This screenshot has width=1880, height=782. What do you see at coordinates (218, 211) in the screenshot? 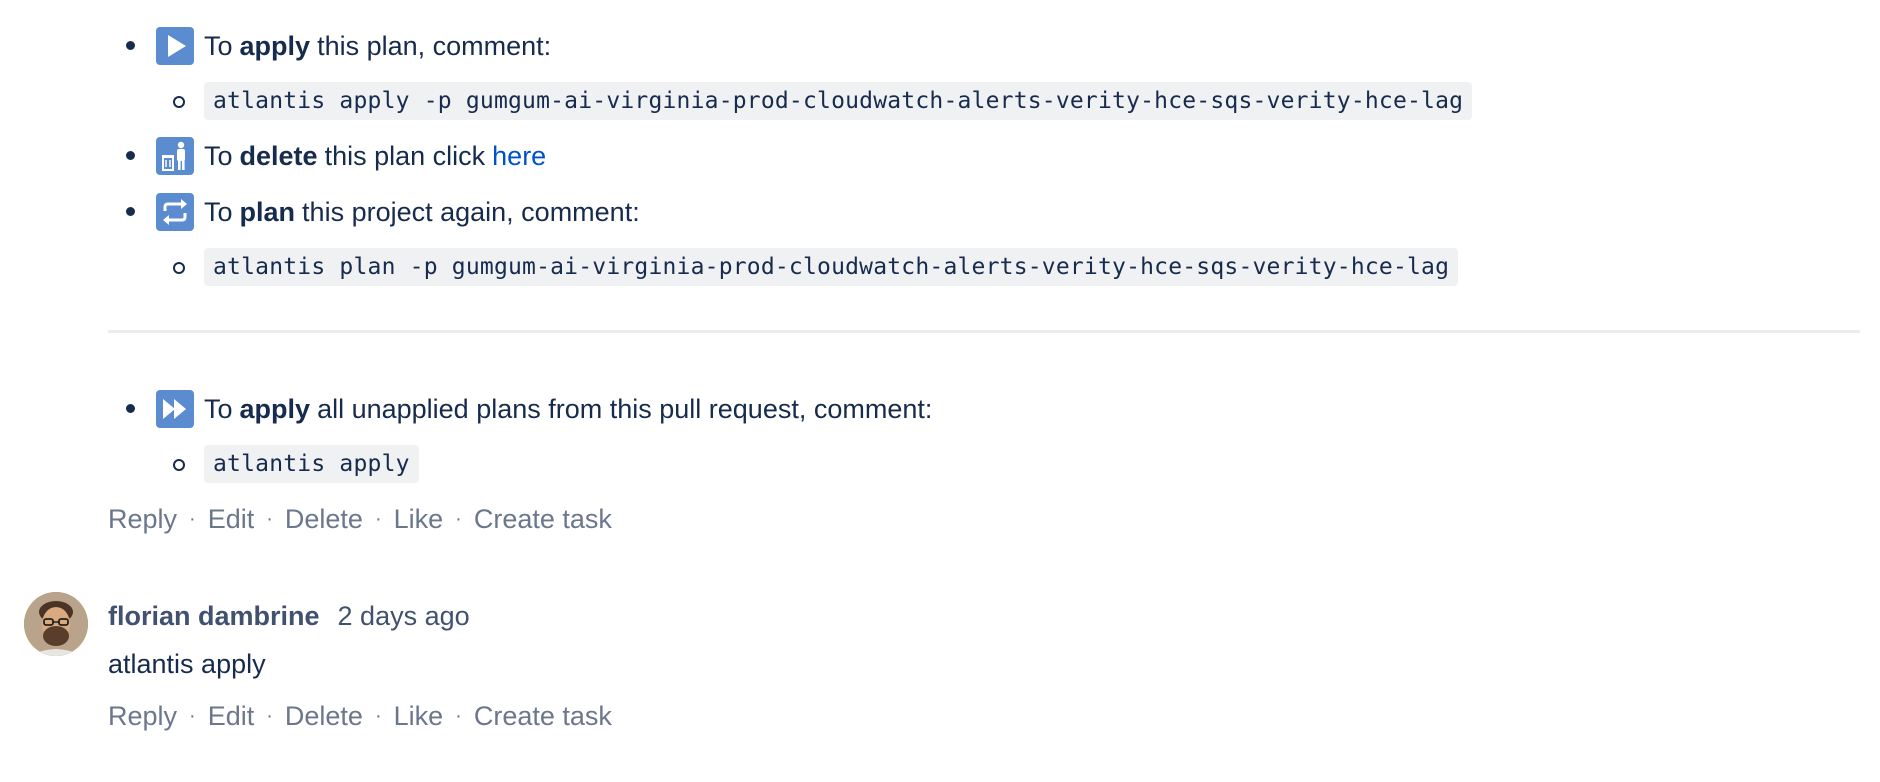
I see `plan-prefix: To` at bounding box center [218, 211].